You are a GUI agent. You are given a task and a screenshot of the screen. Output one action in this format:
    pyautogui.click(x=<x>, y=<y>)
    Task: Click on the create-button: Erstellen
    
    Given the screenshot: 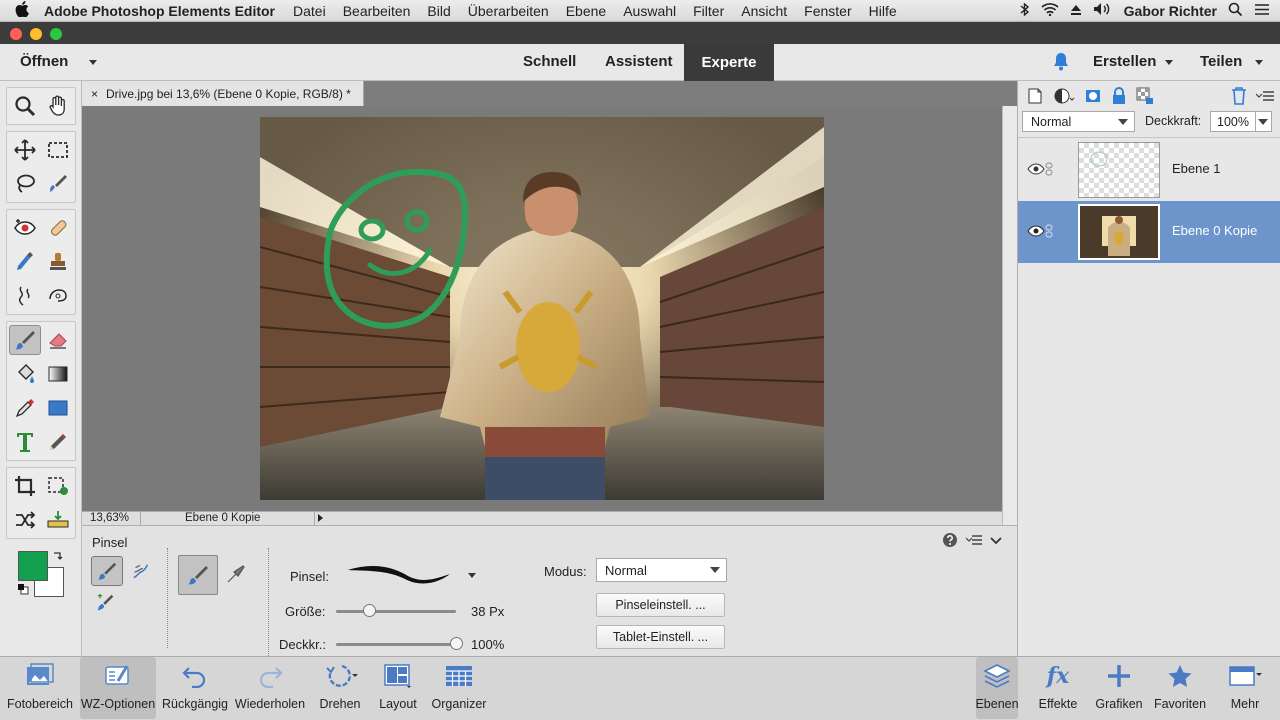 What is the action you would take?
    pyautogui.click(x=1124, y=61)
    